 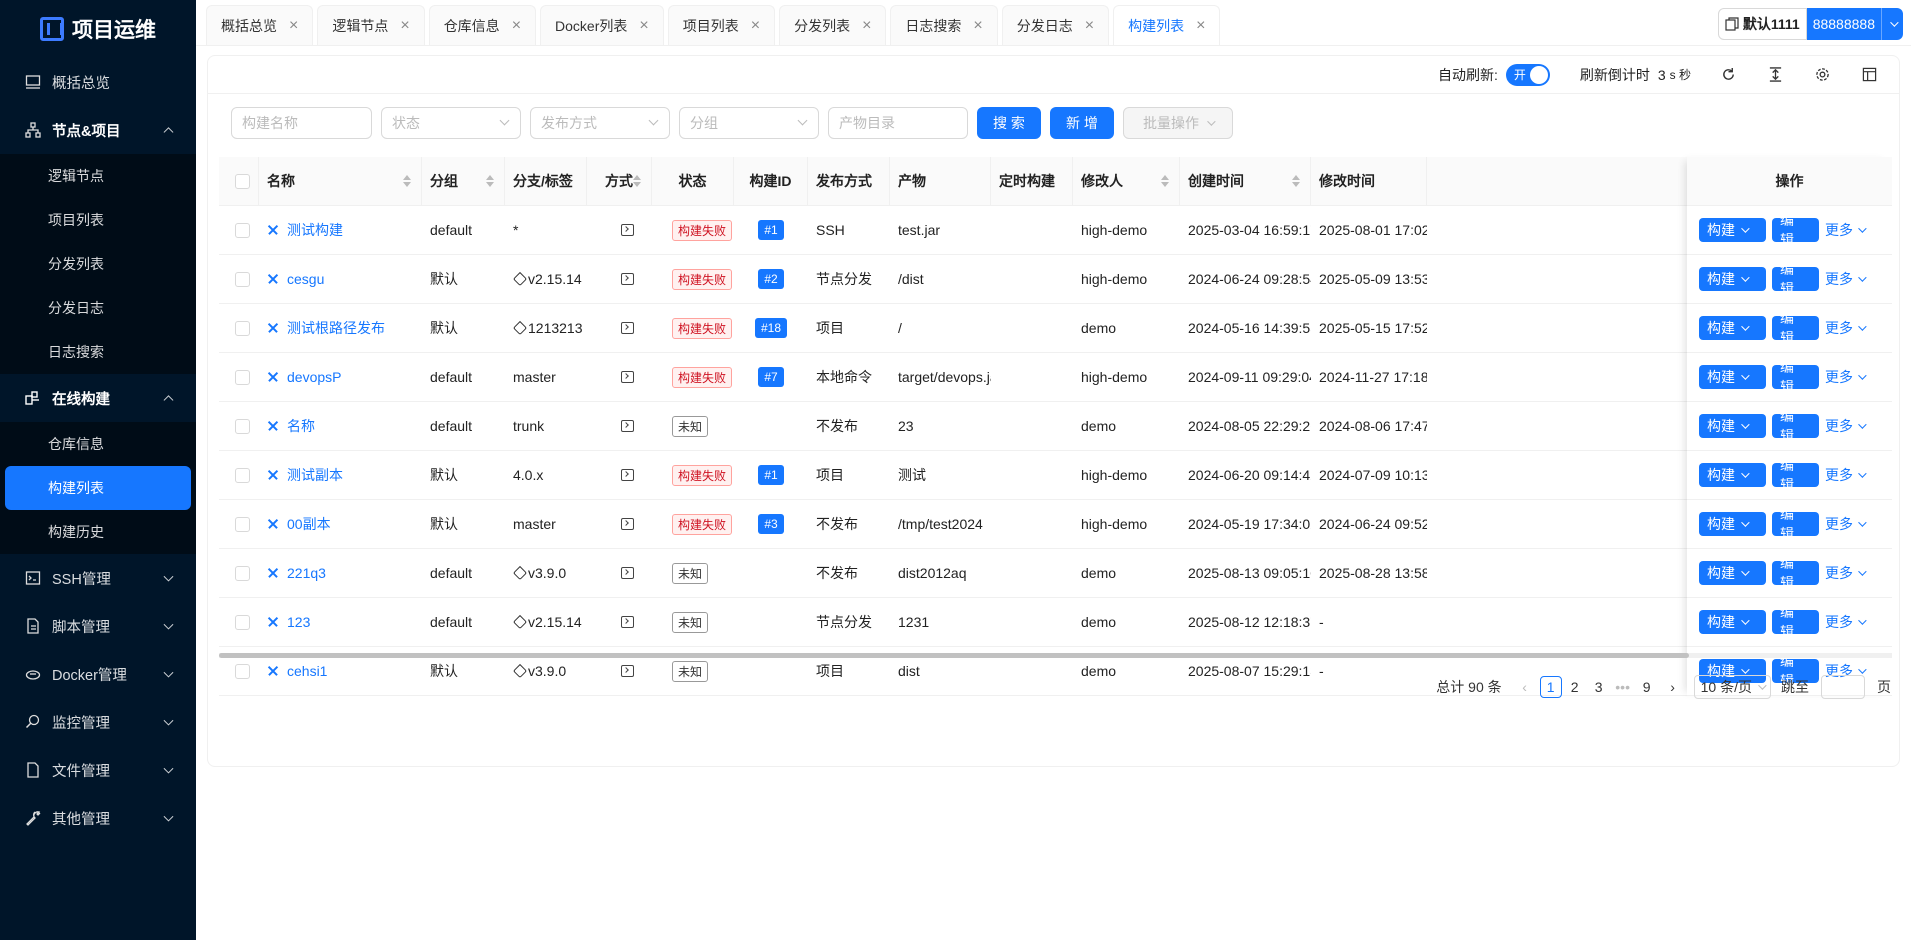 I want to click on sidebar-item-4: 脚本管理, so click(x=98, y=626).